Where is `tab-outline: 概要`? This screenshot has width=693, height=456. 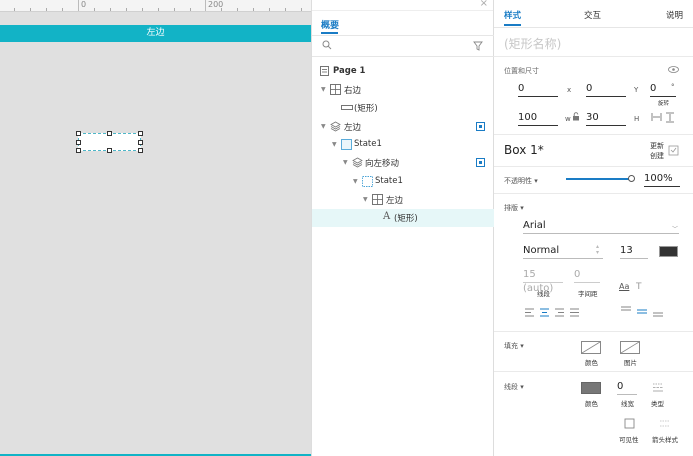 tab-outline: 概要 is located at coordinates (330, 24).